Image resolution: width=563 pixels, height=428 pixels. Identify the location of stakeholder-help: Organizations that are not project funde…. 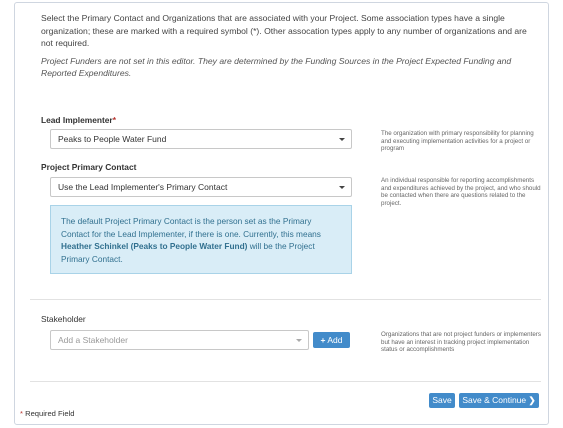
(461, 342).